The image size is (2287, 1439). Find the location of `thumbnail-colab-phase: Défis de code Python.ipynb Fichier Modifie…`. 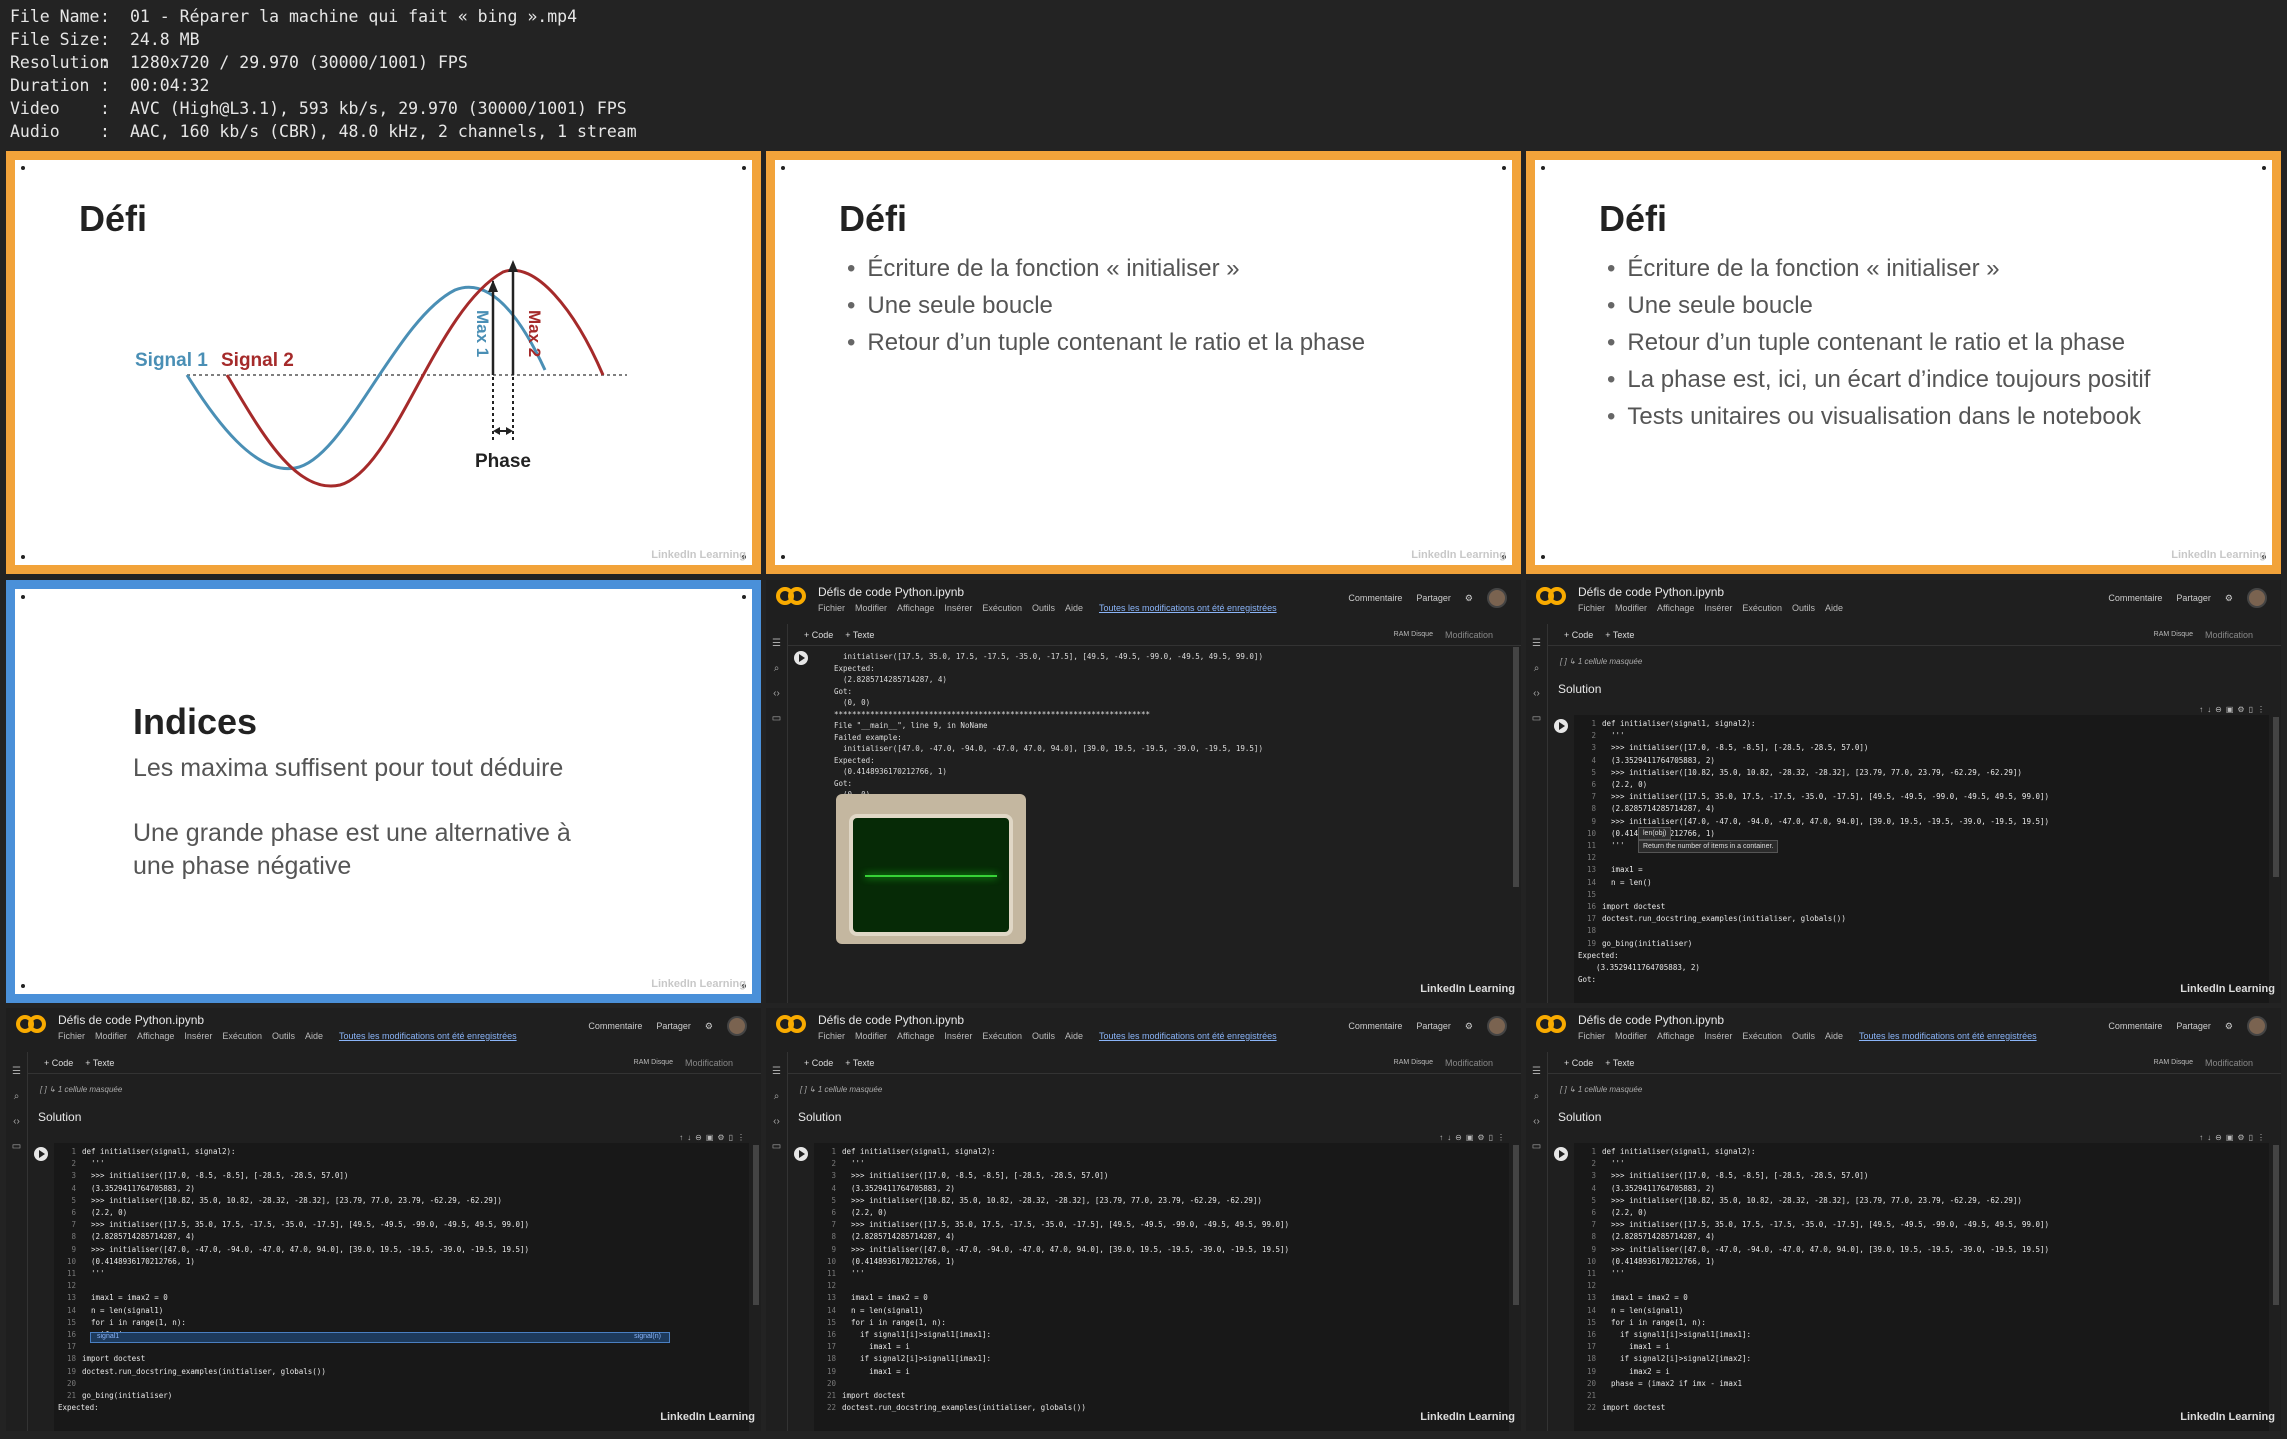

thumbnail-colab-phase: Défis de code Python.ipynb Fichier Modifie… is located at coordinates (1903, 1219).